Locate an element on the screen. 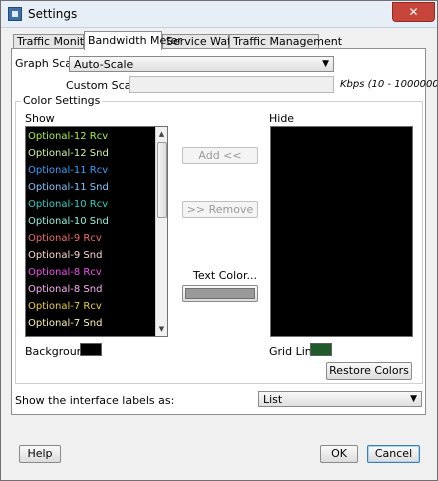 This screenshot has width=438, height=481. list-item-optional-10-rcv: Optional-10 Rcv is located at coordinates (68, 204).